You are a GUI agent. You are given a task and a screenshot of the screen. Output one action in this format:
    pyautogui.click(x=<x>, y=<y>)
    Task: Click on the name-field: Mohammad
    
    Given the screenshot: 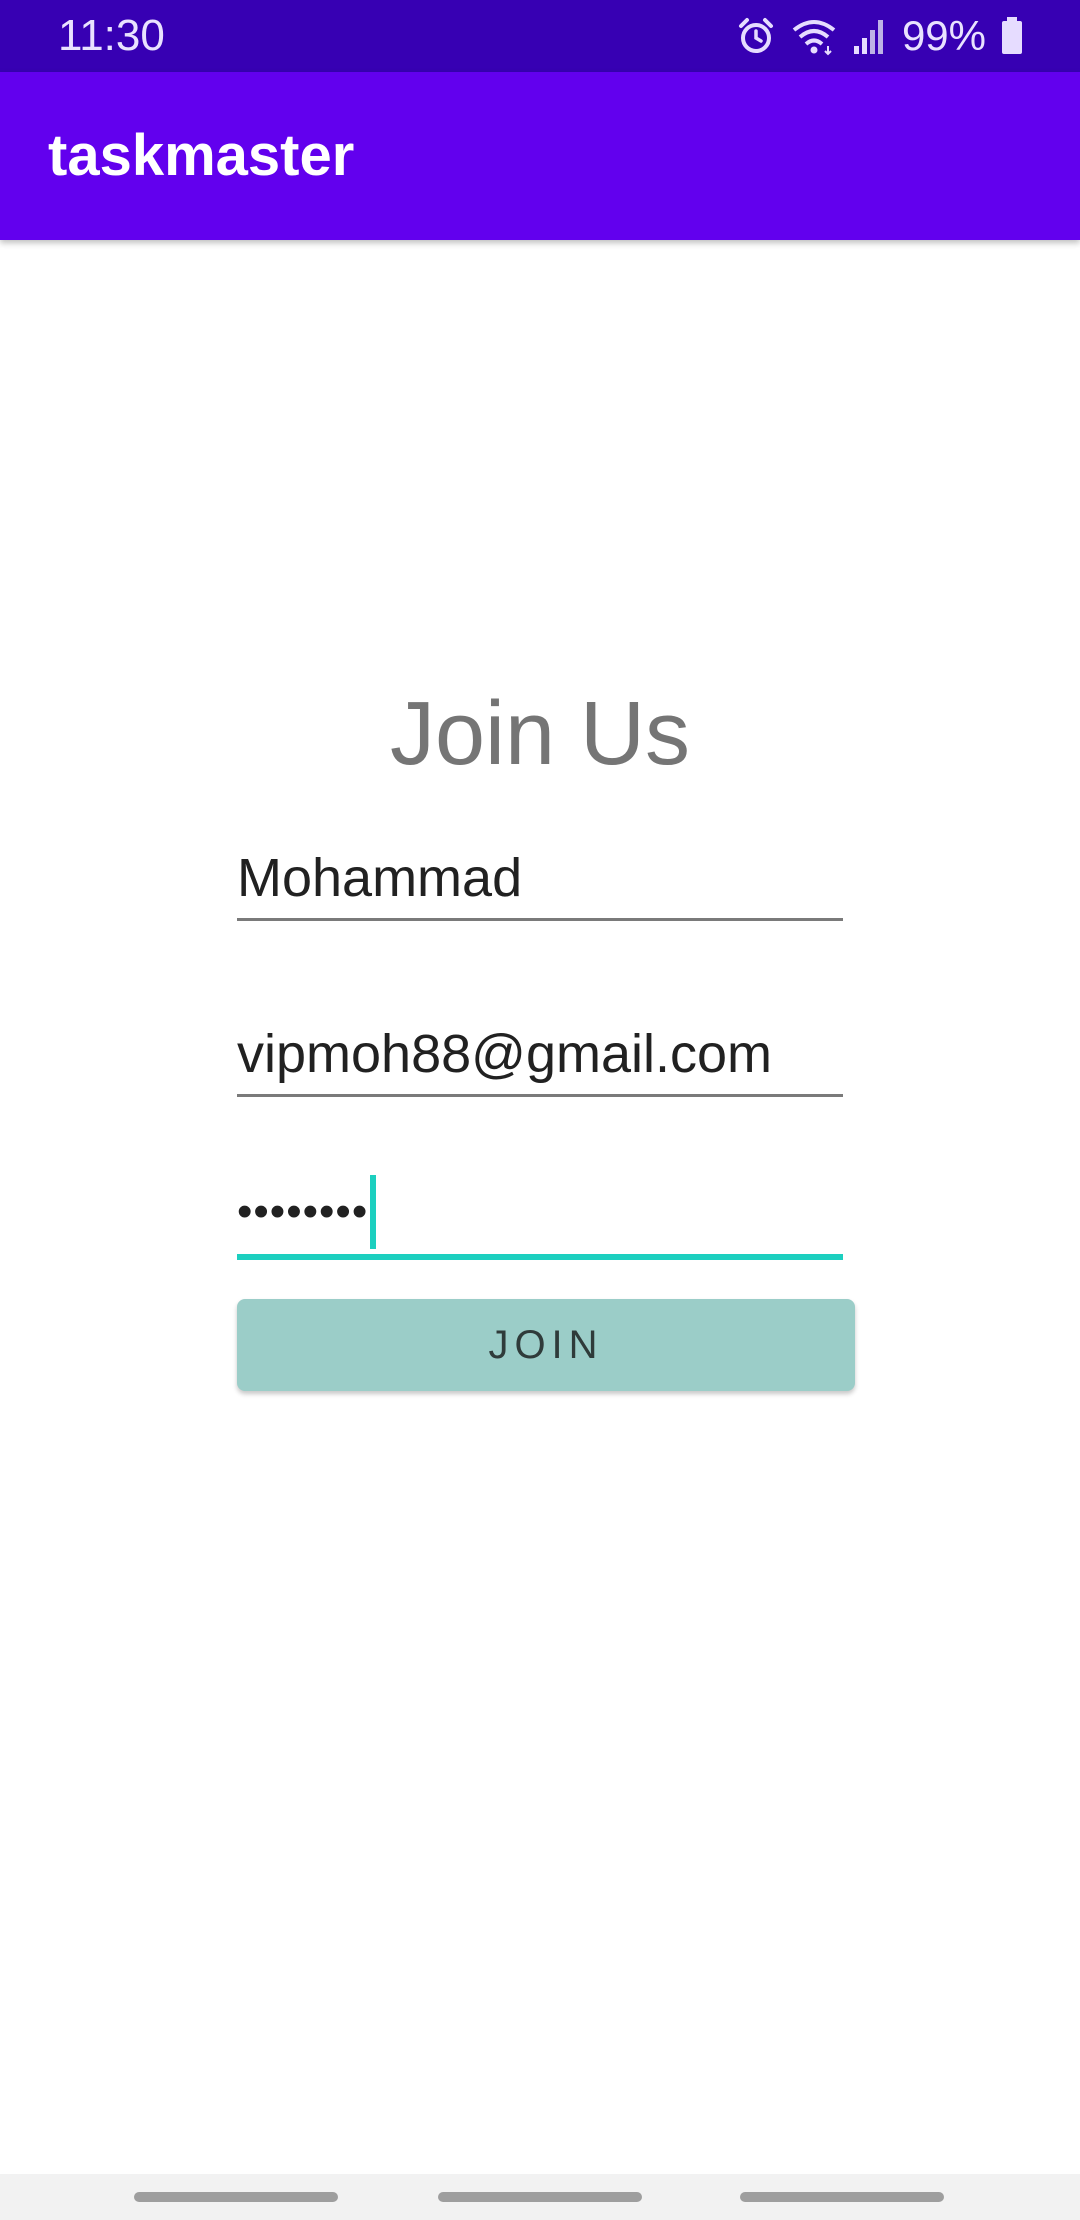 What is the action you would take?
    pyautogui.click(x=540, y=885)
    